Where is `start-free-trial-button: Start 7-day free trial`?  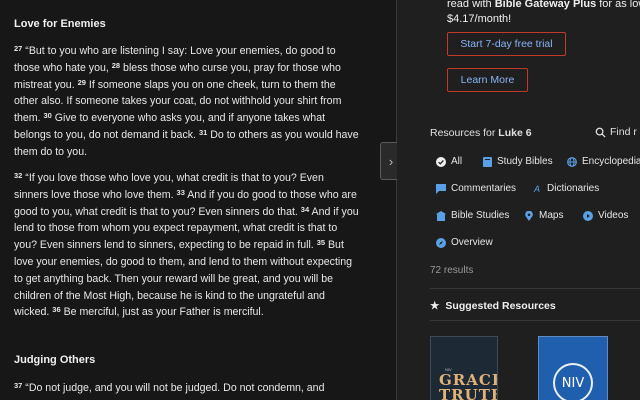
start-free-trial-button: Start 7-day free trial is located at coordinates (506, 44).